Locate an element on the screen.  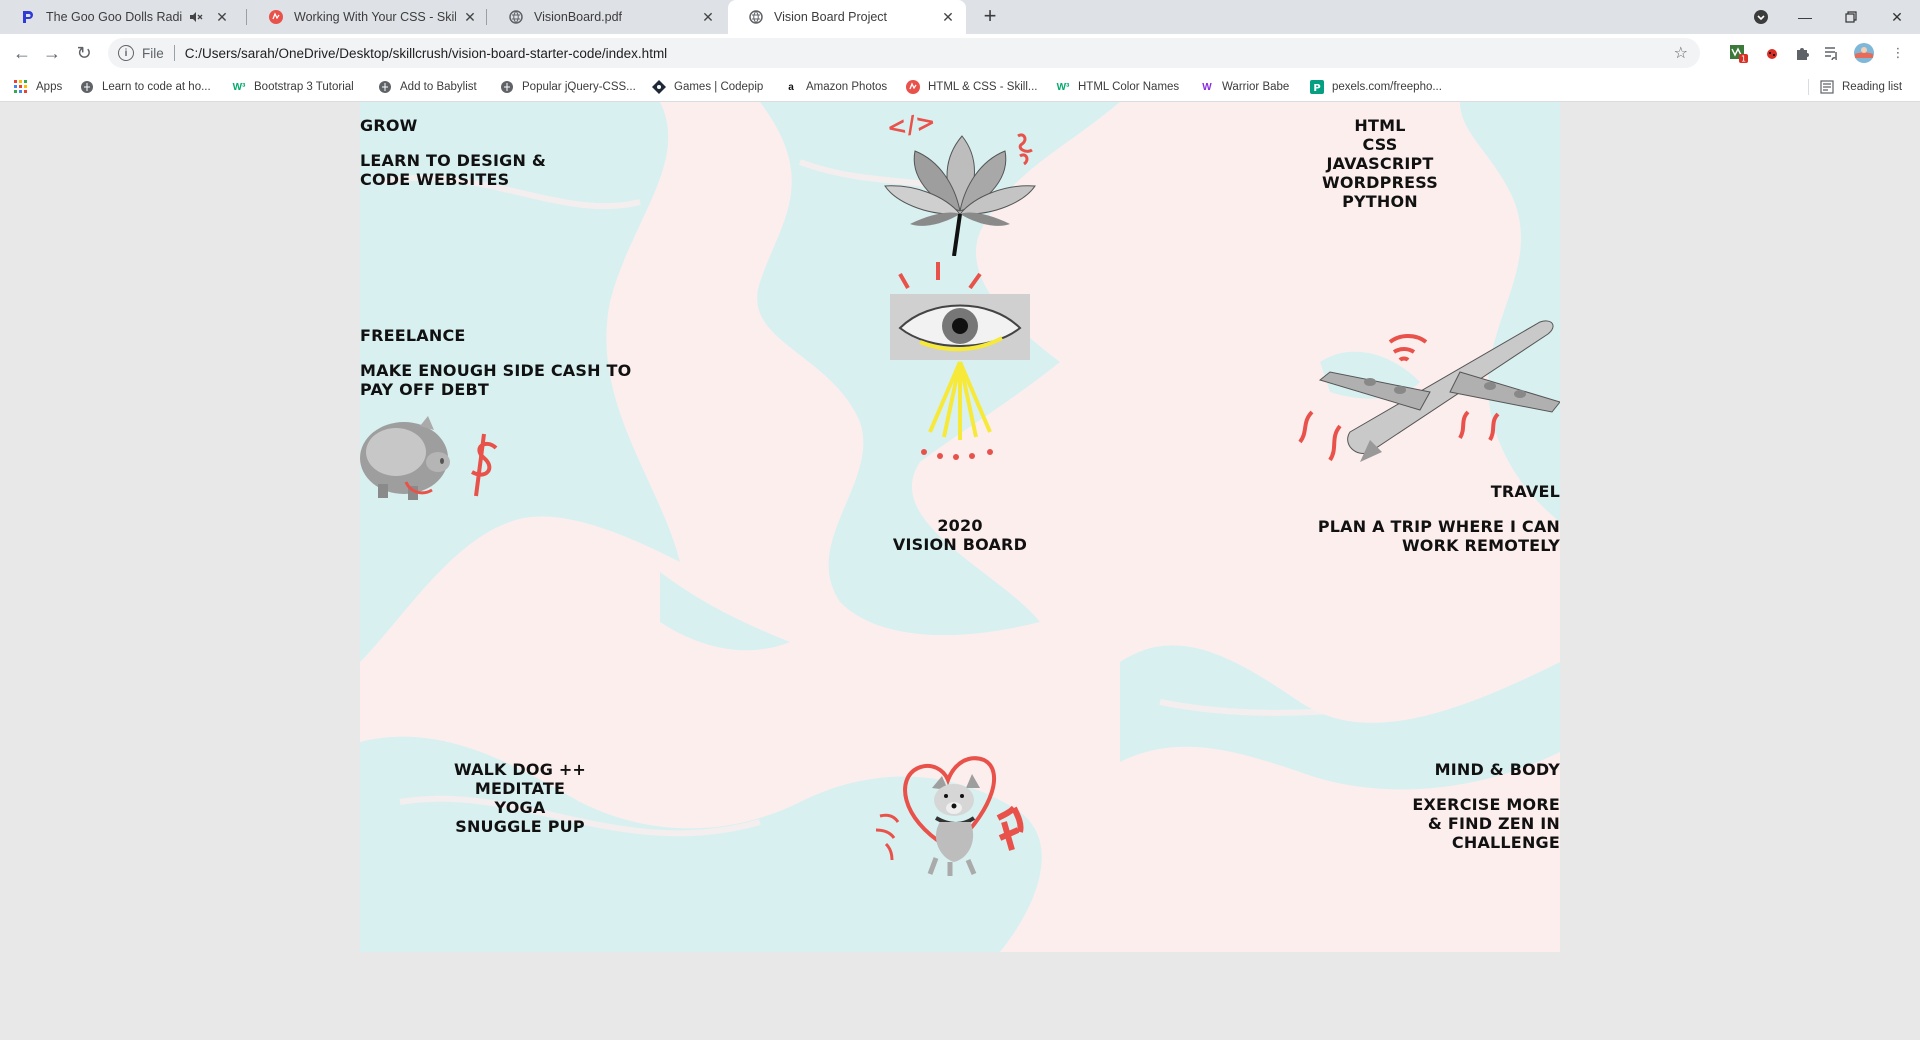
bookmark-codepip: Games | Codepip is located at coordinates (707, 87).